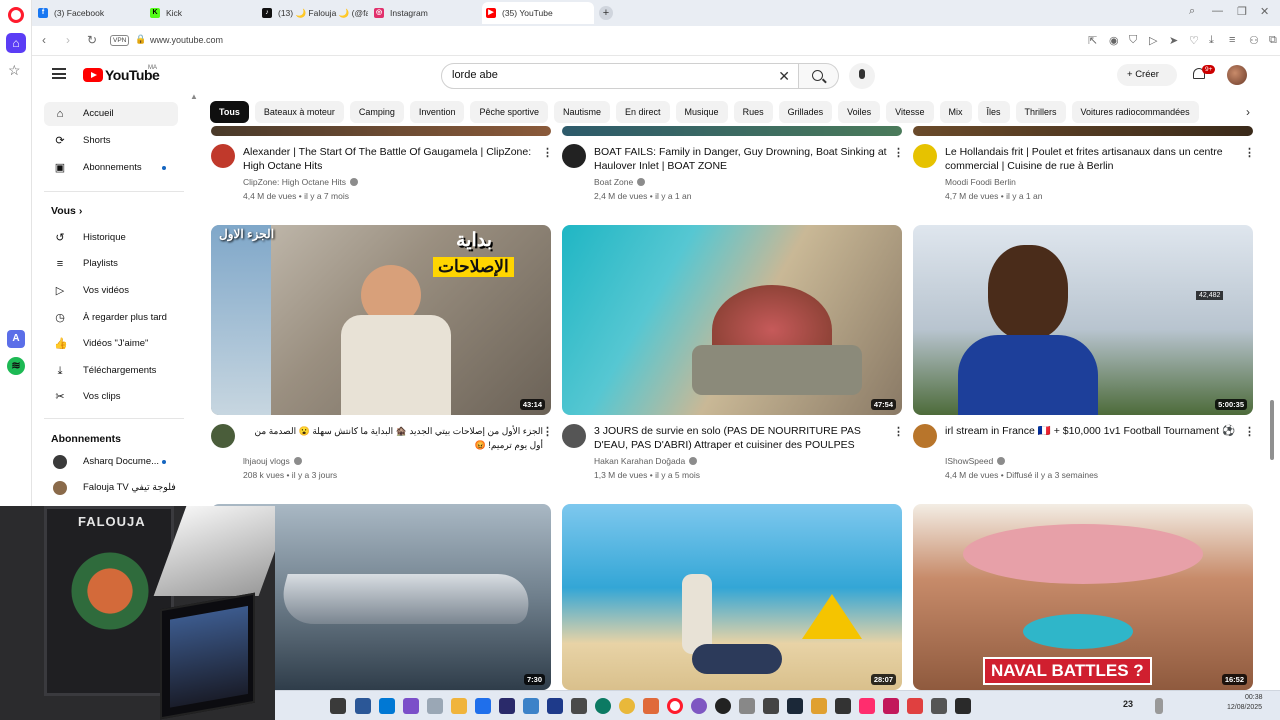  I want to click on chip-filter: Mix, so click(955, 112).